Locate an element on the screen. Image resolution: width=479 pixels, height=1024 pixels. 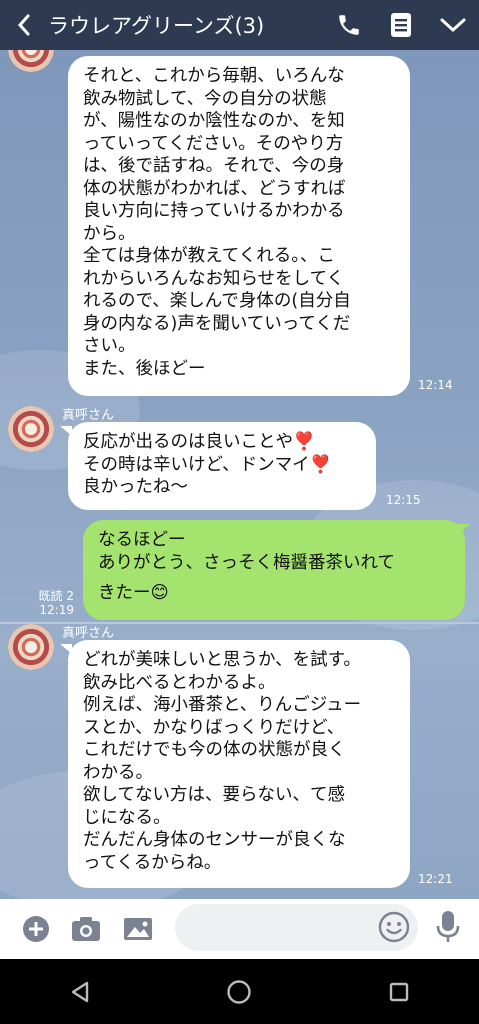
message-line: なるほどー is located at coordinates (142, 540).